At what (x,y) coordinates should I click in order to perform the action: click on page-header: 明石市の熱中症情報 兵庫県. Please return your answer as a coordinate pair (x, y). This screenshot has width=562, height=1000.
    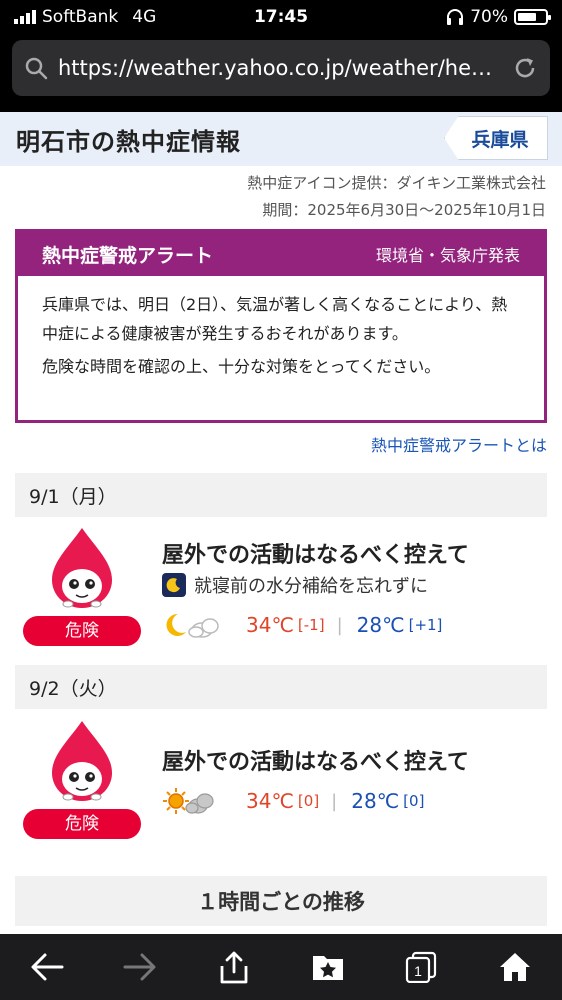
    Looking at the image, I should click on (281, 139).